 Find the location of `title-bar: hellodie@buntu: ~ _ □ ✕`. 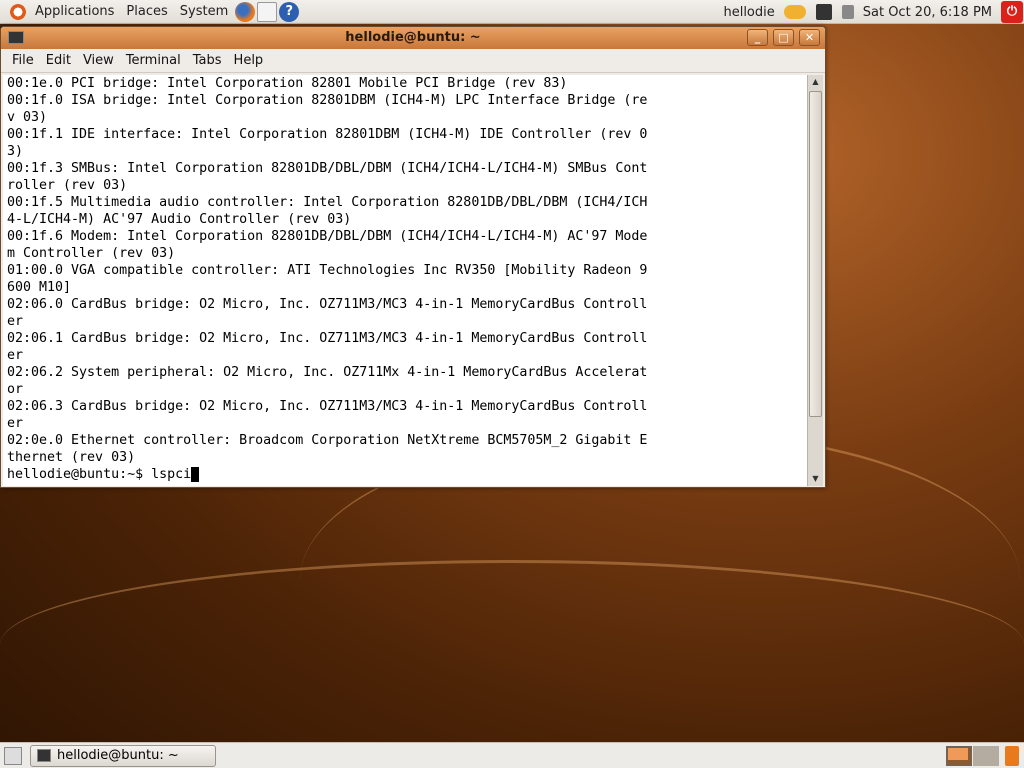

title-bar: hellodie@buntu: ~ _ □ ✕ is located at coordinates (413, 38).